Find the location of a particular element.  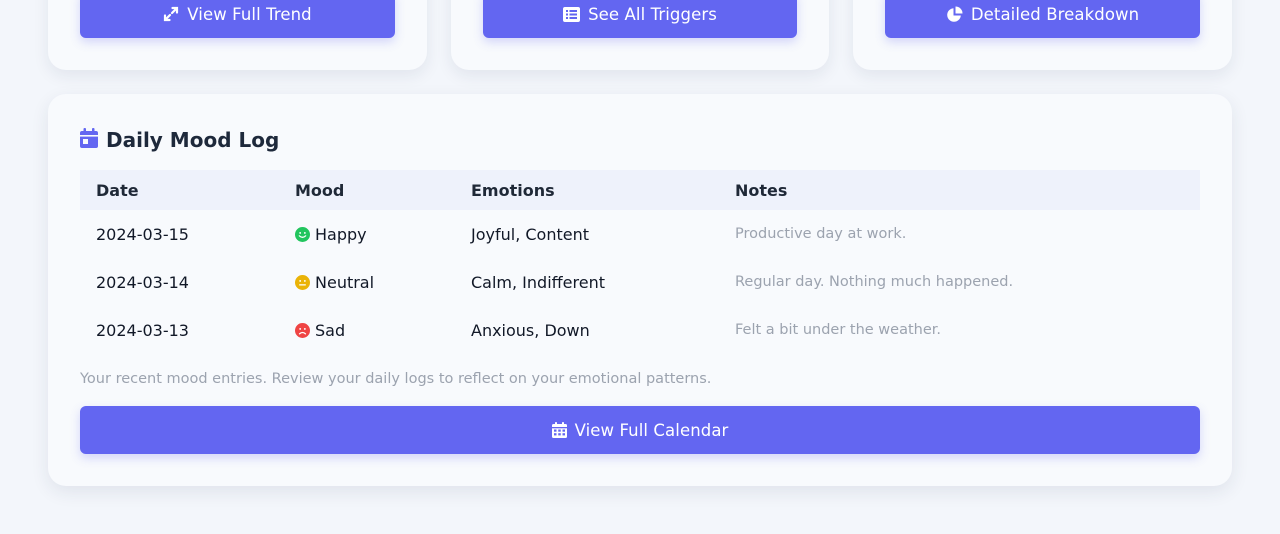

column-header-emotions: Emotions is located at coordinates (513, 190).